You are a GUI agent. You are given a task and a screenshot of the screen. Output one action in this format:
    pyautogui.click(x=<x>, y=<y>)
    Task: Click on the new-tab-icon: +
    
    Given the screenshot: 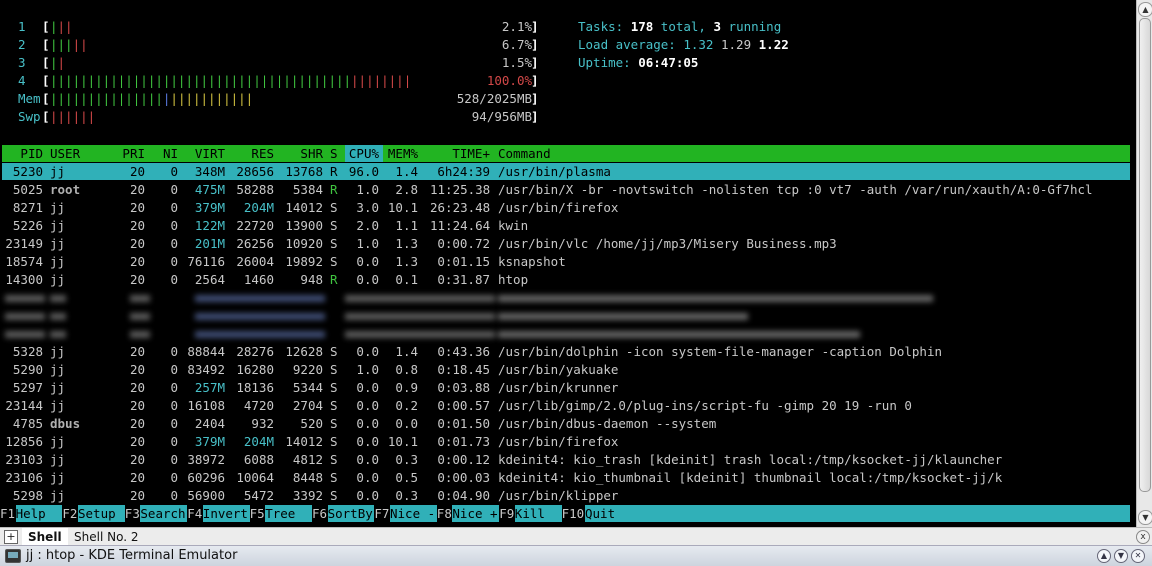 What is the action you would take?
    pyautogui.click(x=11, y=537)
    